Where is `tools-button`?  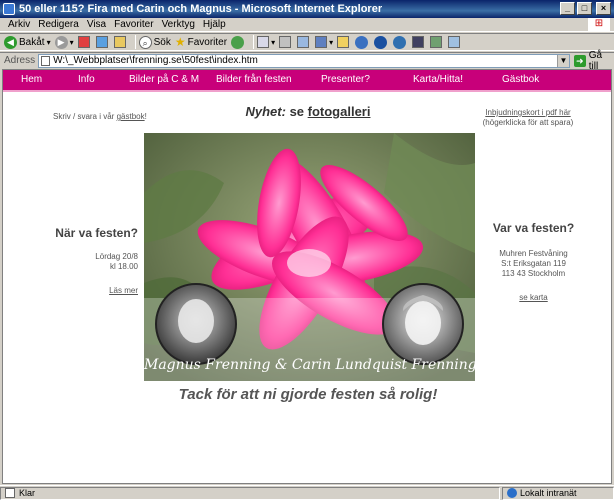 tools-button is located at coordinates (437, 42).